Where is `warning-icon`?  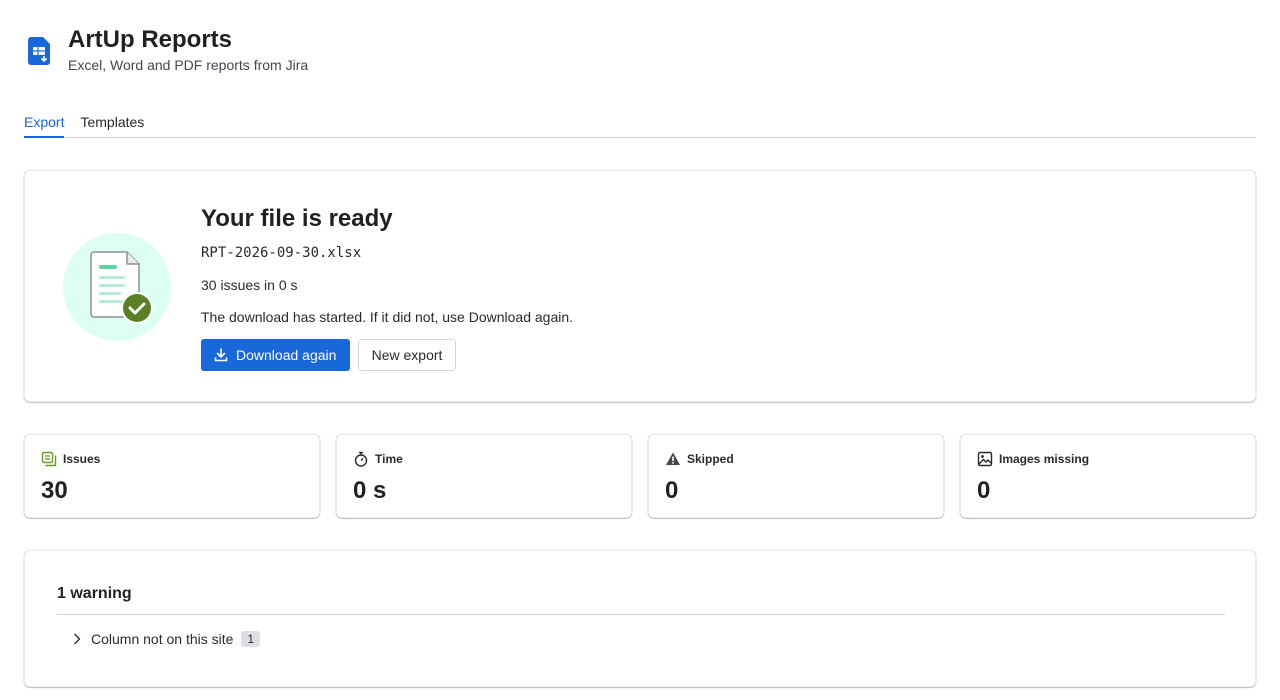
warning-icon is located at coordinates (673, 459).